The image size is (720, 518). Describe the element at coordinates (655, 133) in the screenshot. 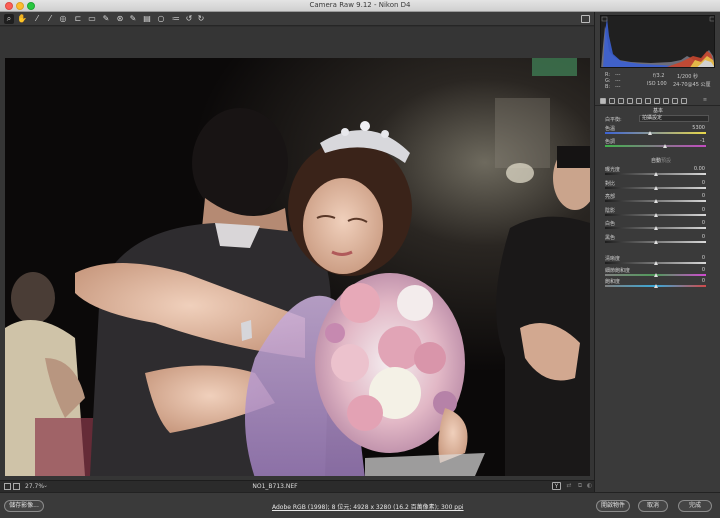

I see `temp-slider-track` at that location.